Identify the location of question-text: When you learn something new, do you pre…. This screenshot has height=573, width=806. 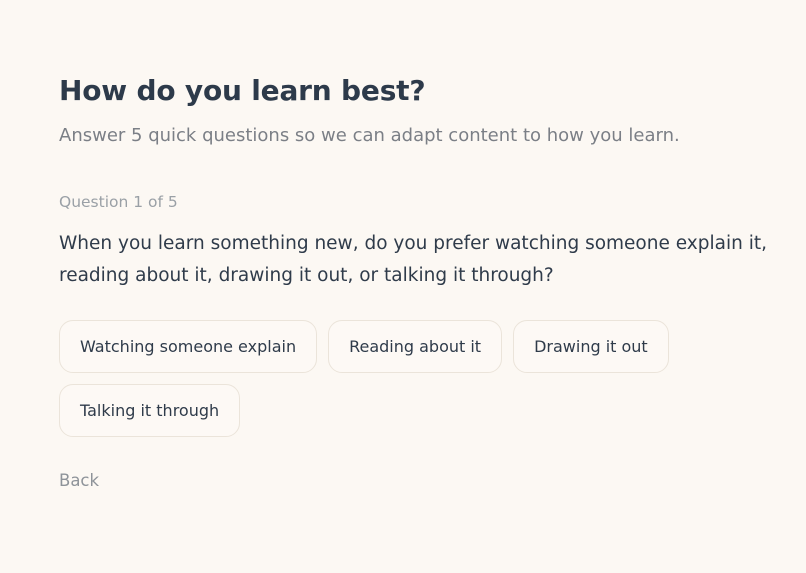
(413, 259).